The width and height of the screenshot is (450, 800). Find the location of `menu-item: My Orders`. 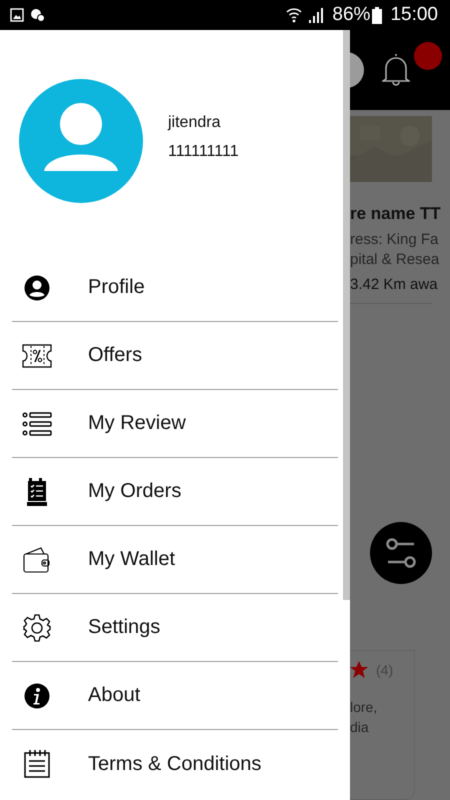

menu-item: My Orders is located at coordinates (175, 492).